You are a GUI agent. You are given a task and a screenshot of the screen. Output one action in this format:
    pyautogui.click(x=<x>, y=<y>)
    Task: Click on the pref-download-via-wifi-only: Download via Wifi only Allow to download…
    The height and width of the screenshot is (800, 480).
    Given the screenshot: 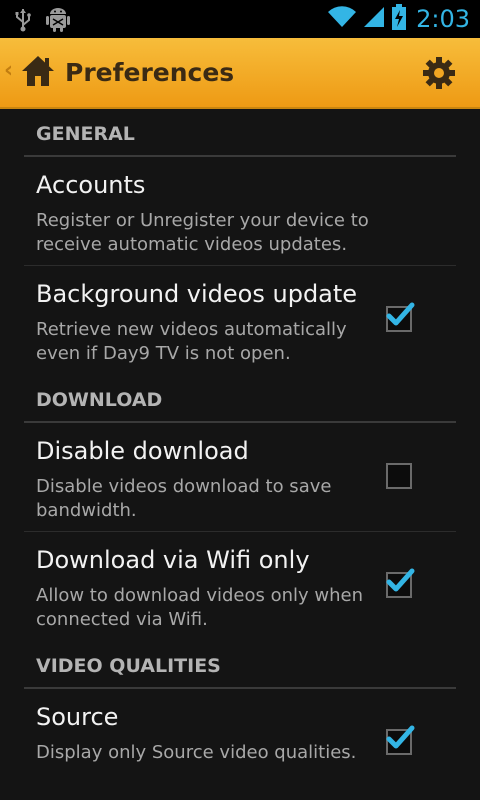 What is the action you would take?
    pyautogui.click(x=240, y=586)
    